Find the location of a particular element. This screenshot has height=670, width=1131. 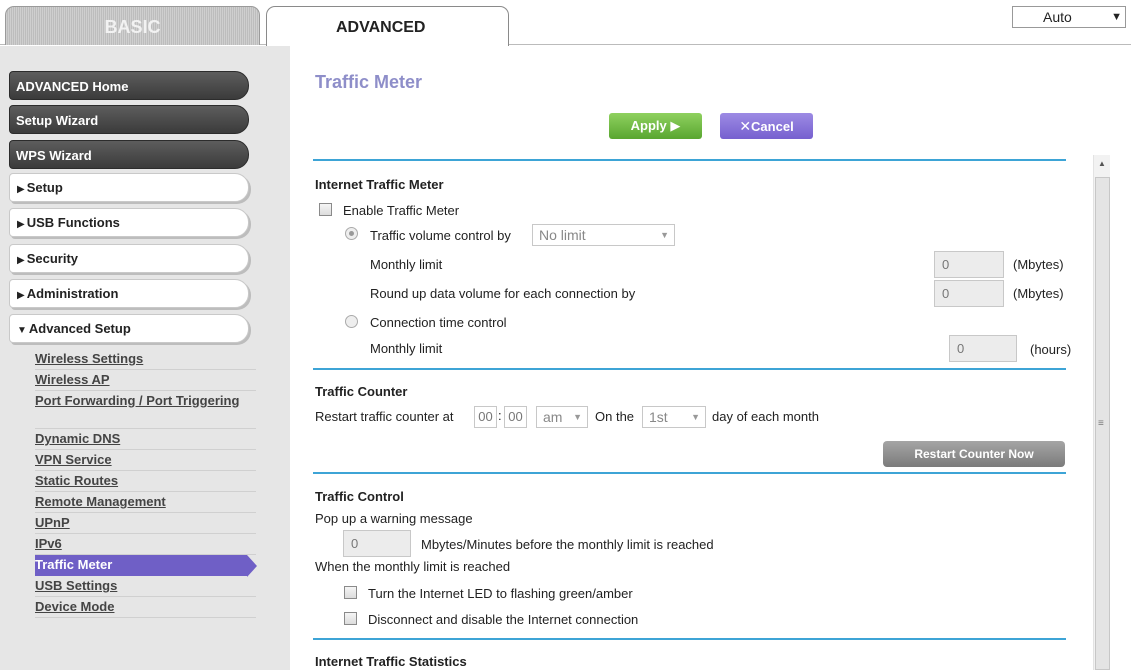

subnav-wireless-settings: Wireless Settings is located at coordinates (145, 359).